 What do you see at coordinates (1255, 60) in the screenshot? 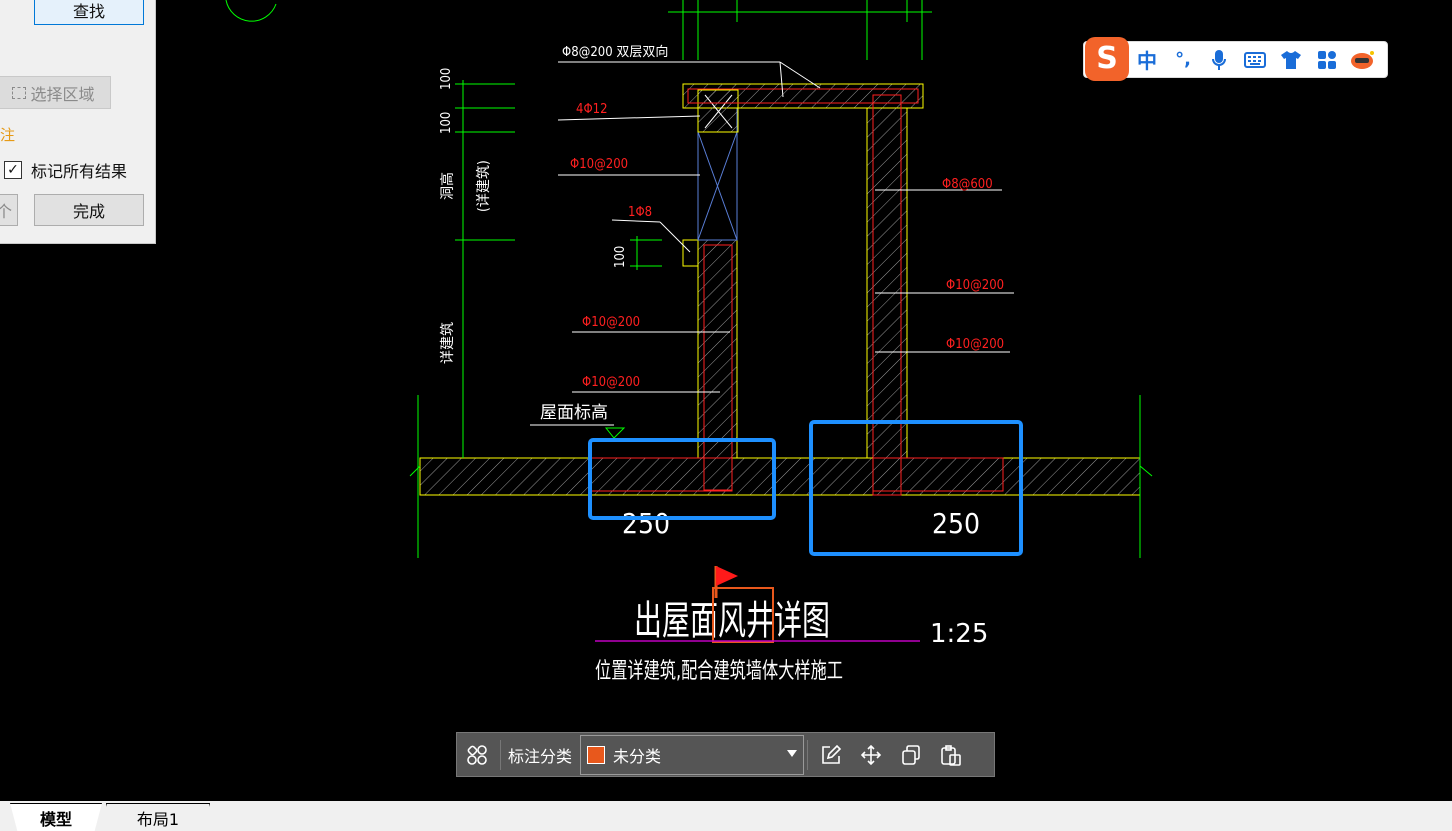
I see `keyboard-icon` at bounding box center [1255, 60].